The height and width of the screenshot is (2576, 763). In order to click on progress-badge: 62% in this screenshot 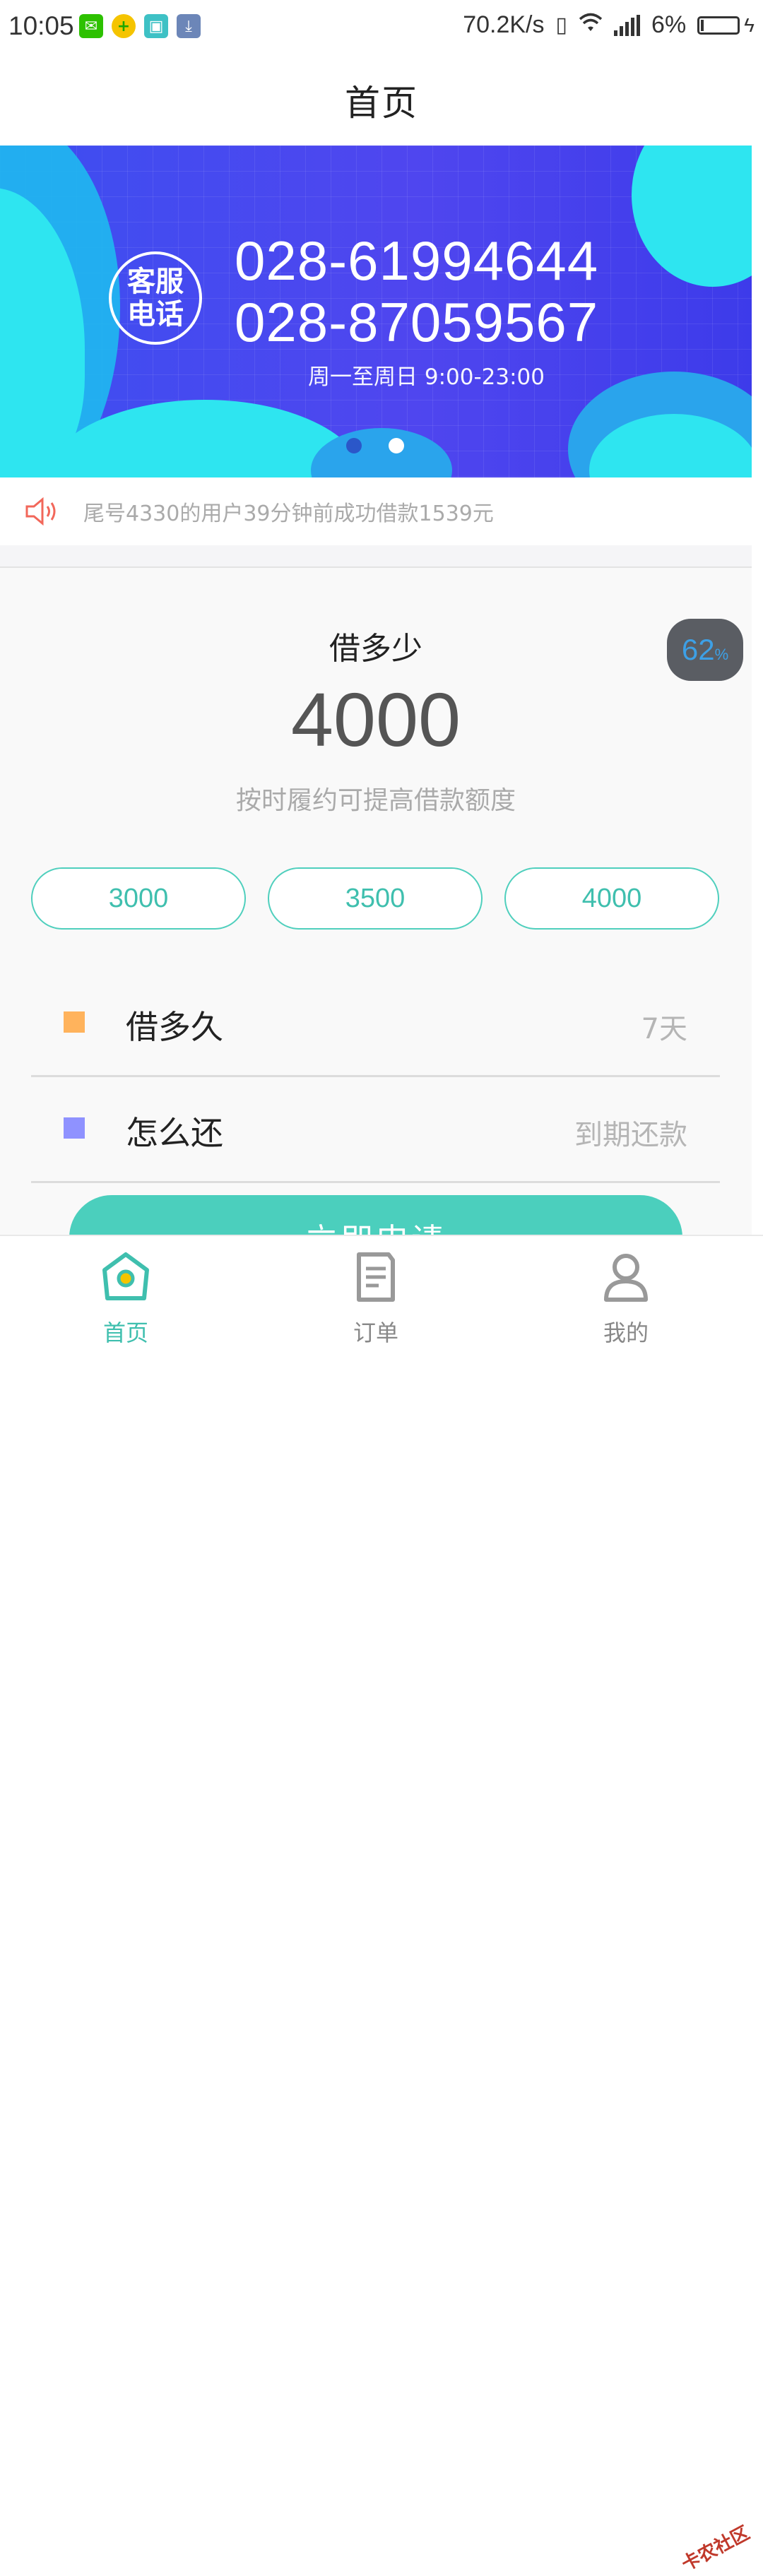, I will do `click(705, 650)`.